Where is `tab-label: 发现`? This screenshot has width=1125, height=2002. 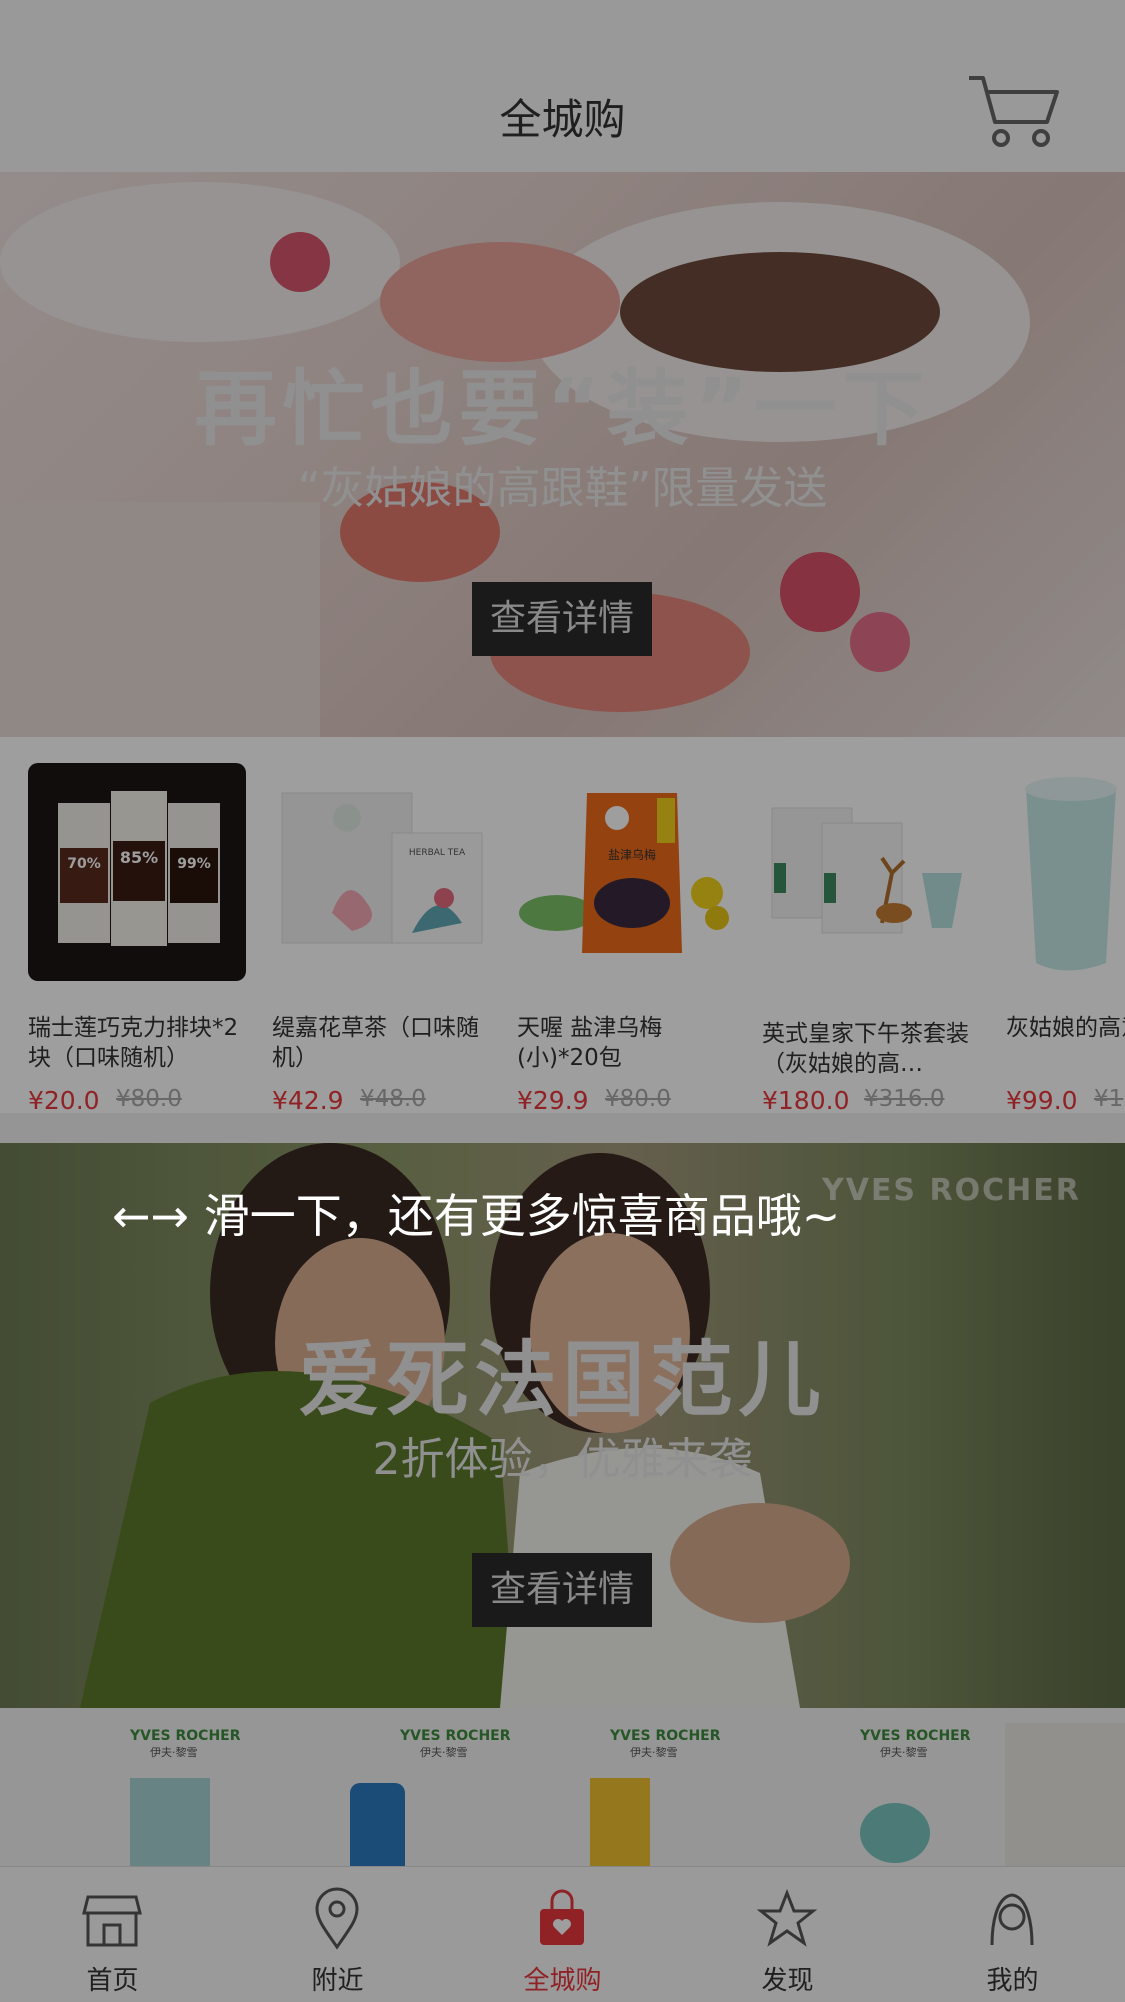 tab-label: 发现 is located at coordinates (787, 1981).